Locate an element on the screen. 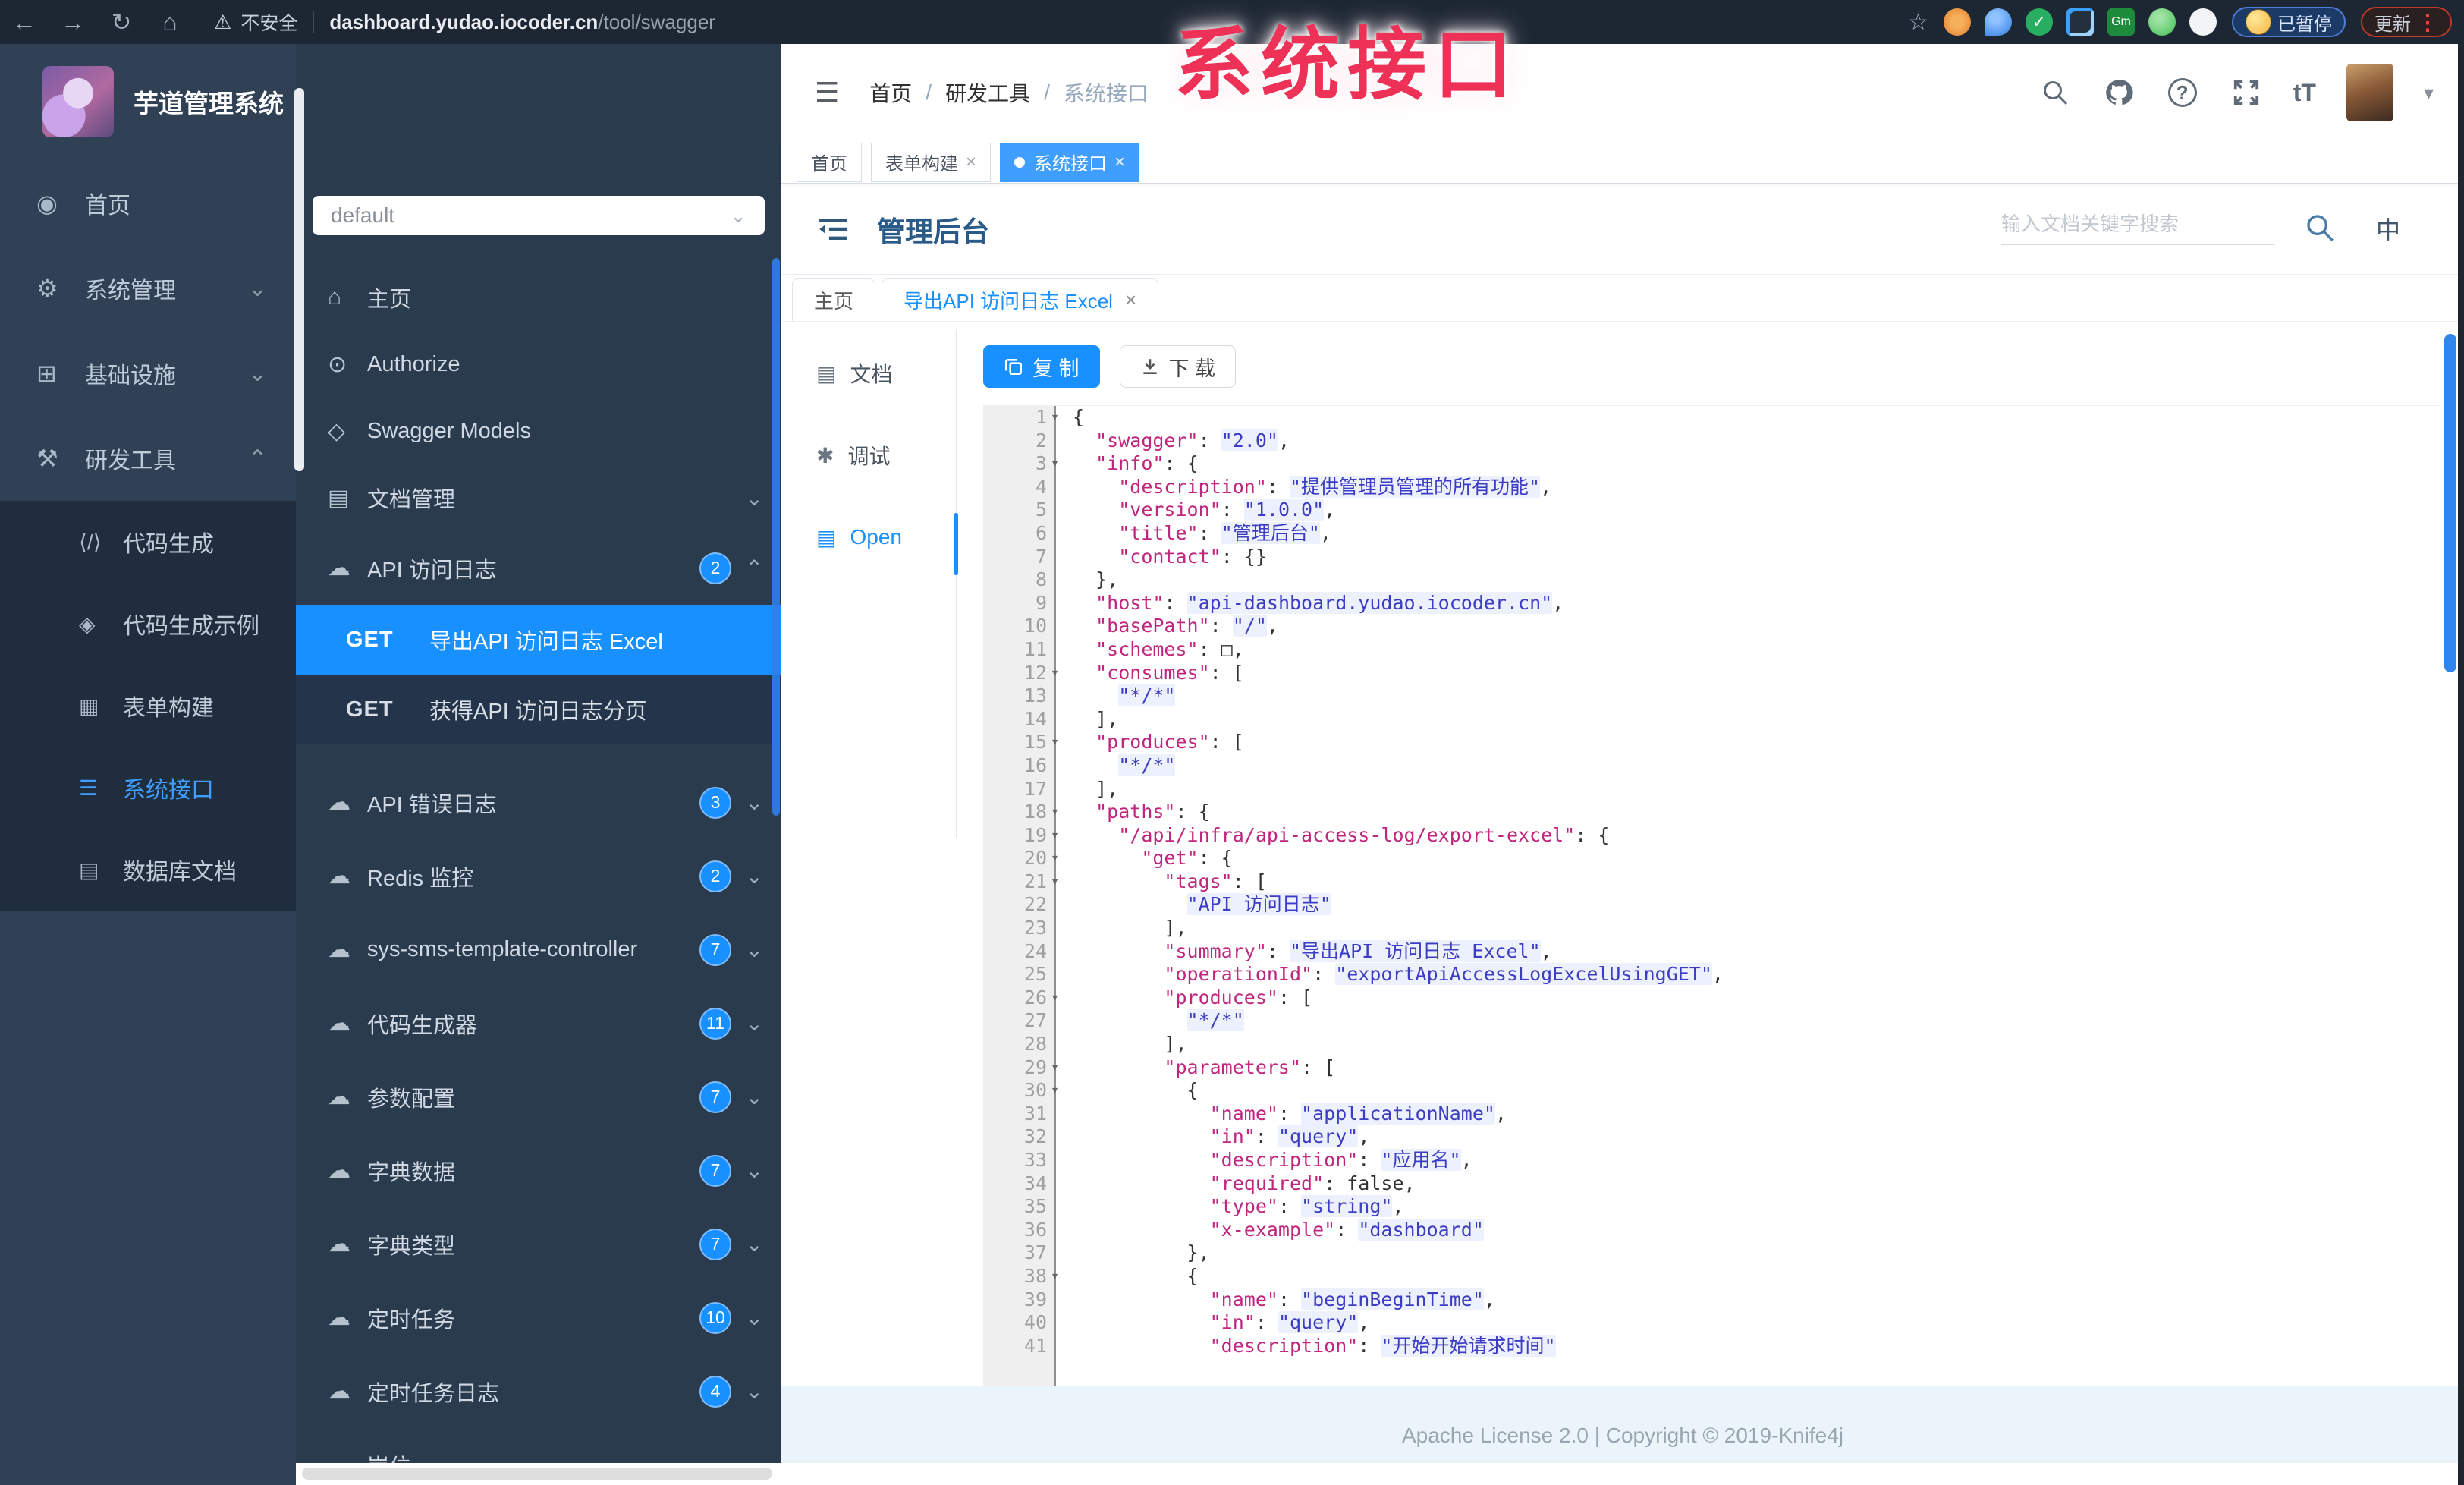 This screenshot has width=2464, height=1485. update-button: 更新 ⋮ is located at coordinates (2406, 22).